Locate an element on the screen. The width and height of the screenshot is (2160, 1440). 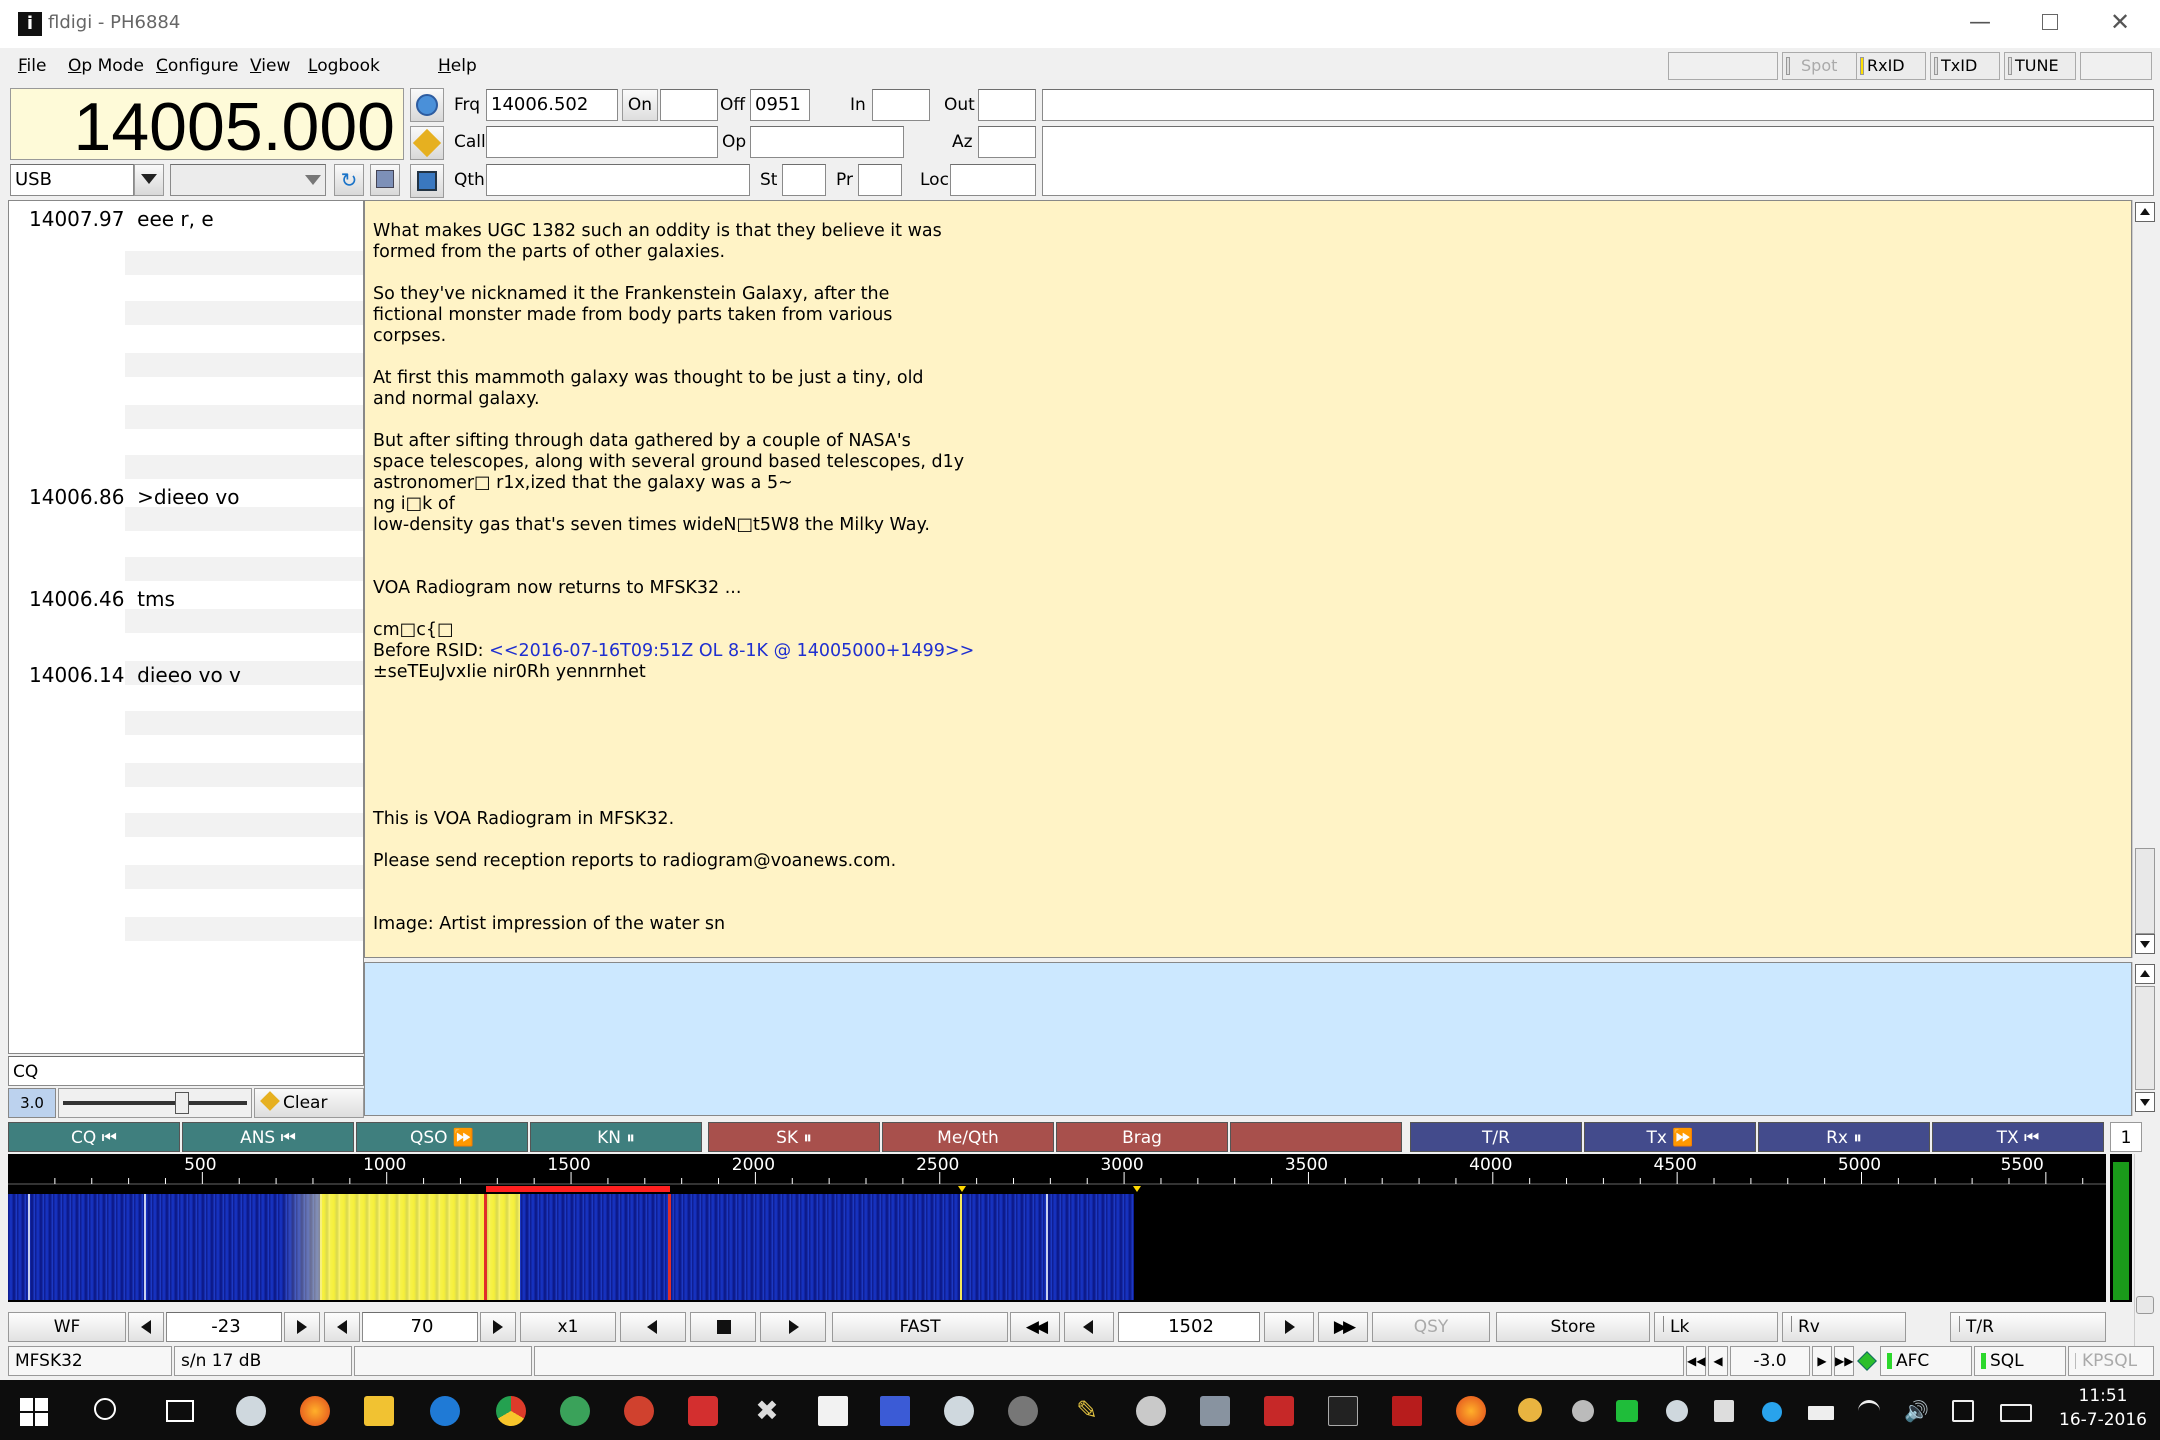
frq-field: 14006.502 is located at coordinates (552, 105).